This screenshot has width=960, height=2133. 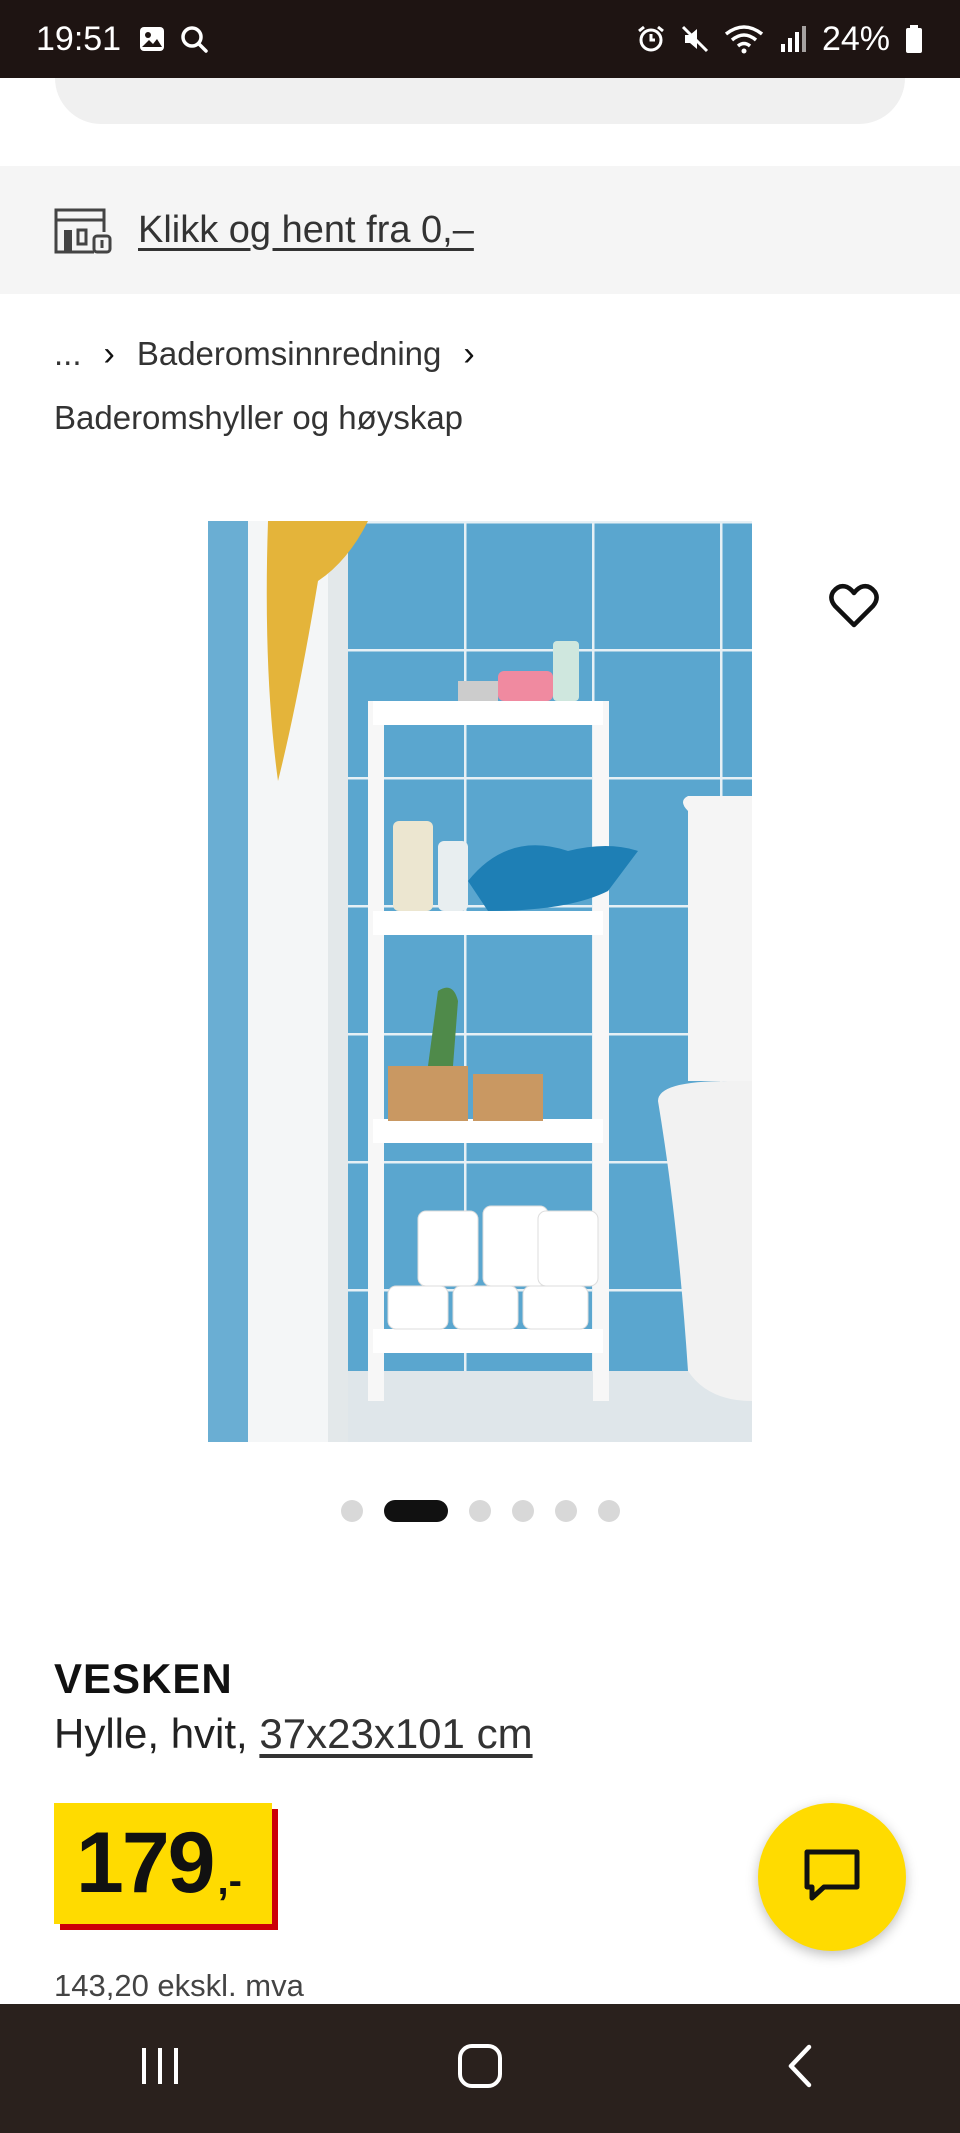 What do you see at coordinates (229, 1881) in the screenshot?
I see `price-suffix: ,-` at bounding box center [229, 1881].